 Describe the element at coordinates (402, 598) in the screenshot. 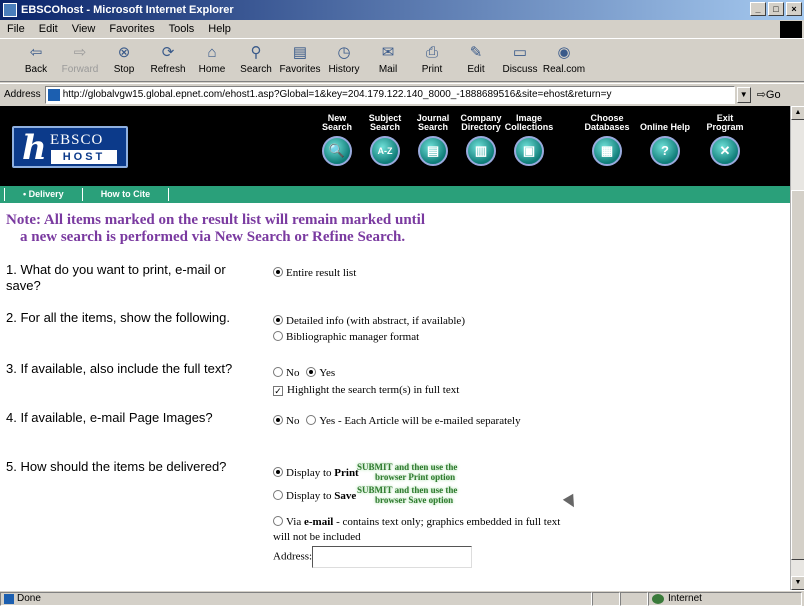

I see `status-bar: Done Internet` at that location.